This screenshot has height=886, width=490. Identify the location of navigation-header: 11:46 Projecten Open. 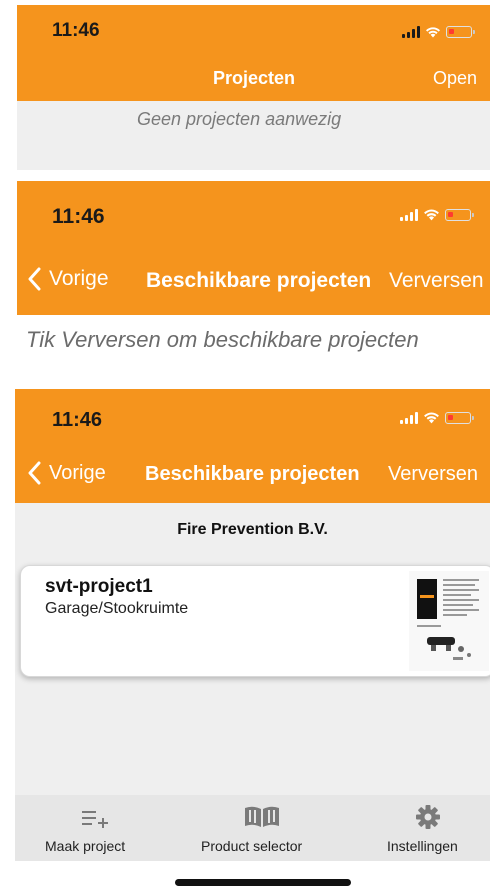
(253, 53).